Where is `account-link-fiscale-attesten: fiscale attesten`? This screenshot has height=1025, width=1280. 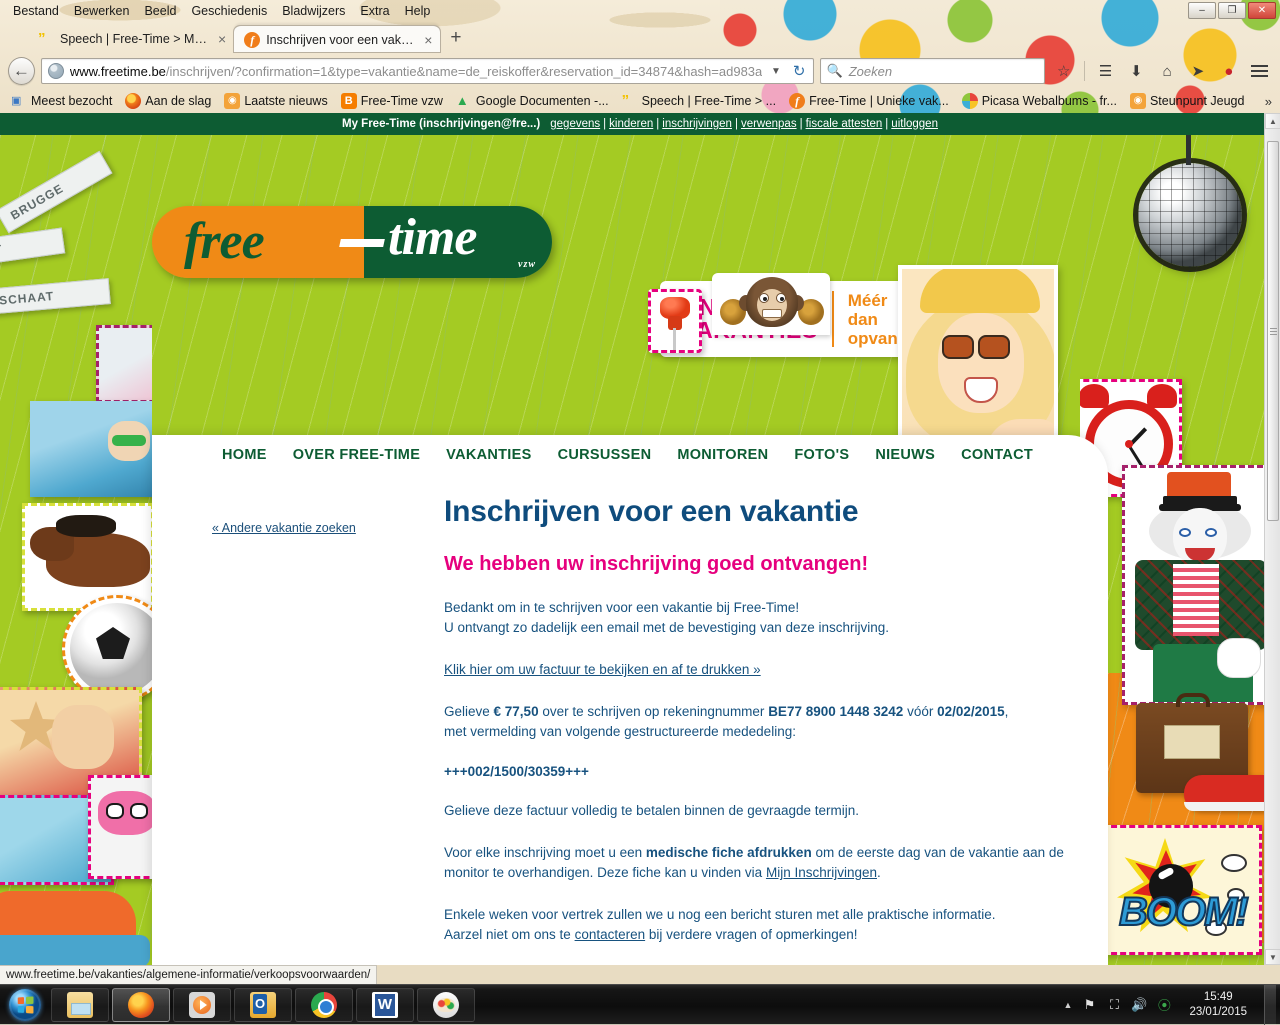 account-link-fiscale-attesten: fiscale attesten is located at coordinates (844, 124).